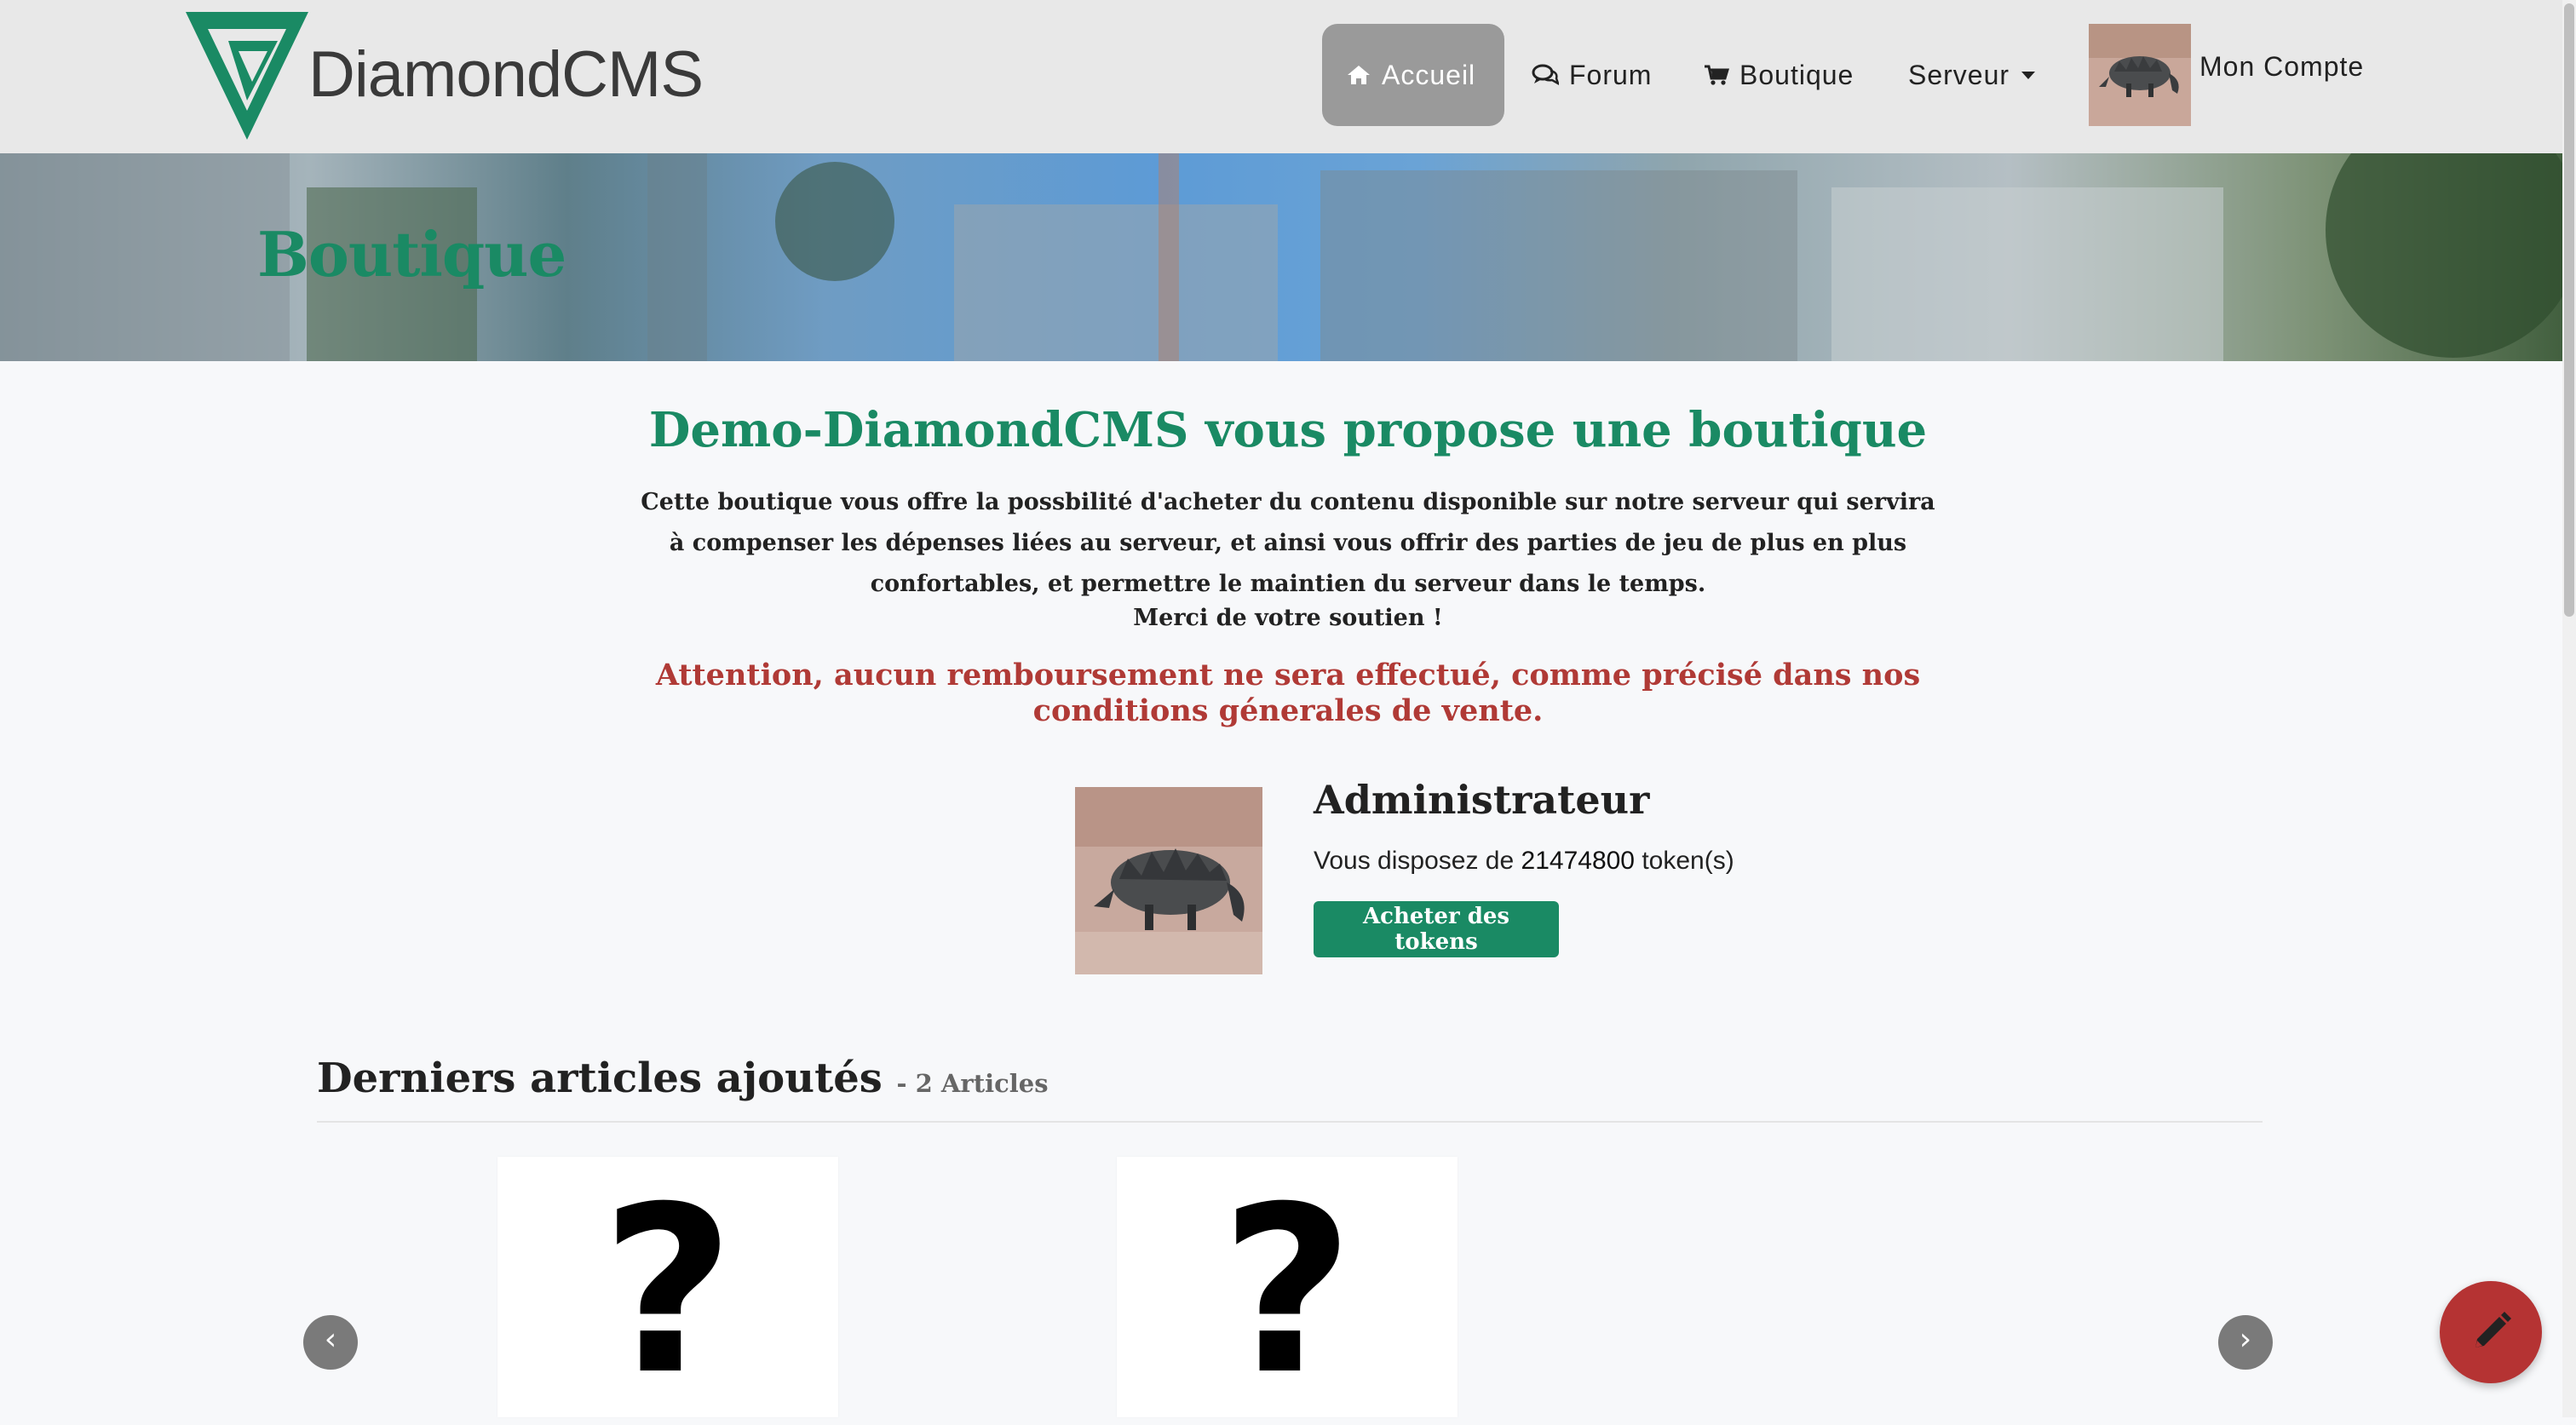  What do you see at coordinates (2140, 75) in the screenshot?
I see `nav-avatar` at bounding box center [2140, 75].